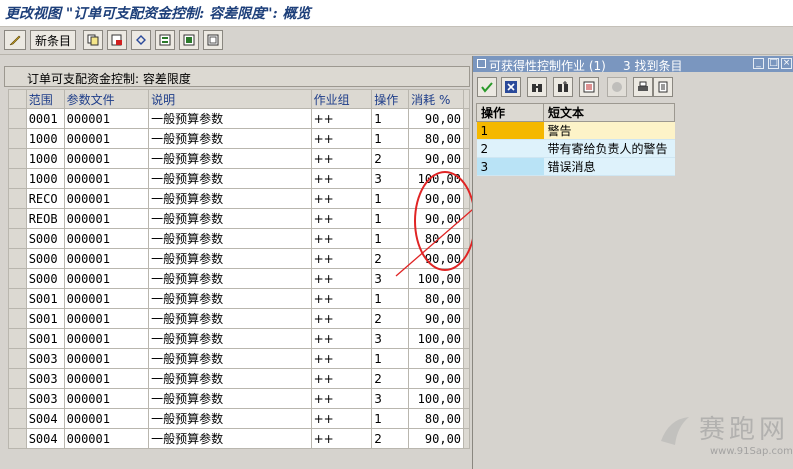 The width and height of the screenshot is (793, 469). I want to click on popup-title: 可获得性控制作业 (1), so click(547, 66).